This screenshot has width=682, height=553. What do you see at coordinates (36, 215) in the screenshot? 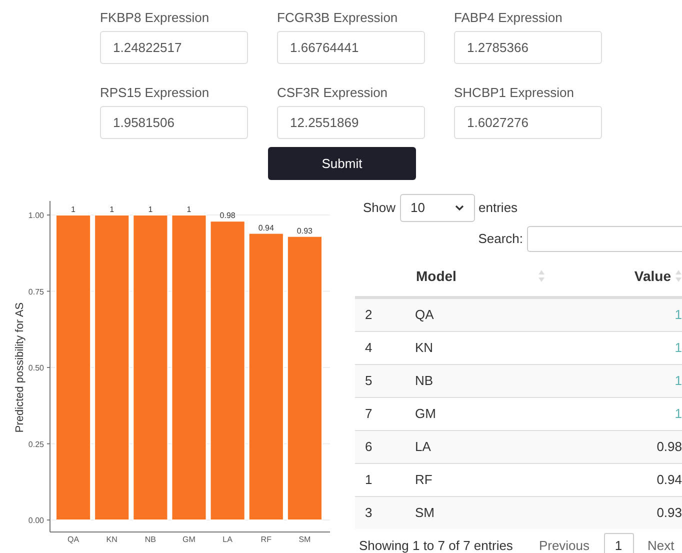
I see `tick-label: 1.00` at bounding box center [36, 215].